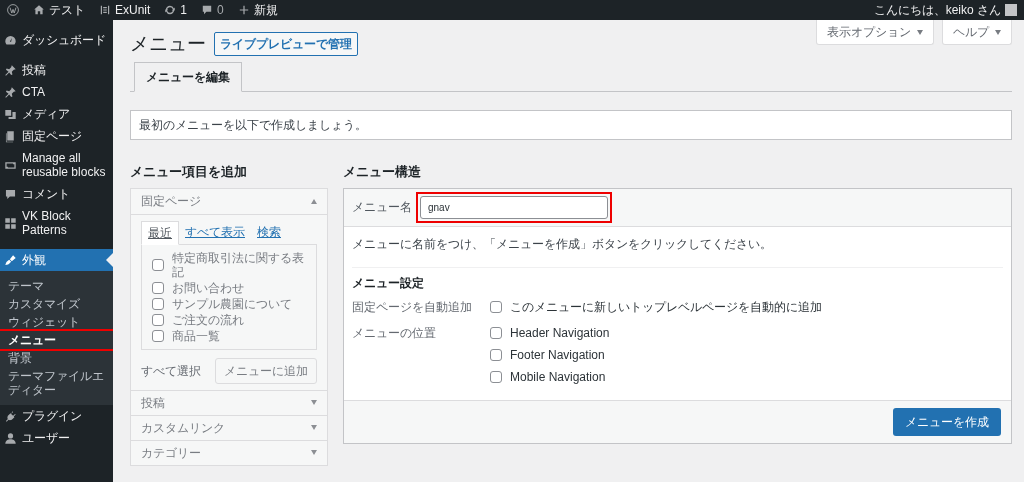 This screenshot has height=482, width=1024. I want to click on brush-icon, so click(10, 260).